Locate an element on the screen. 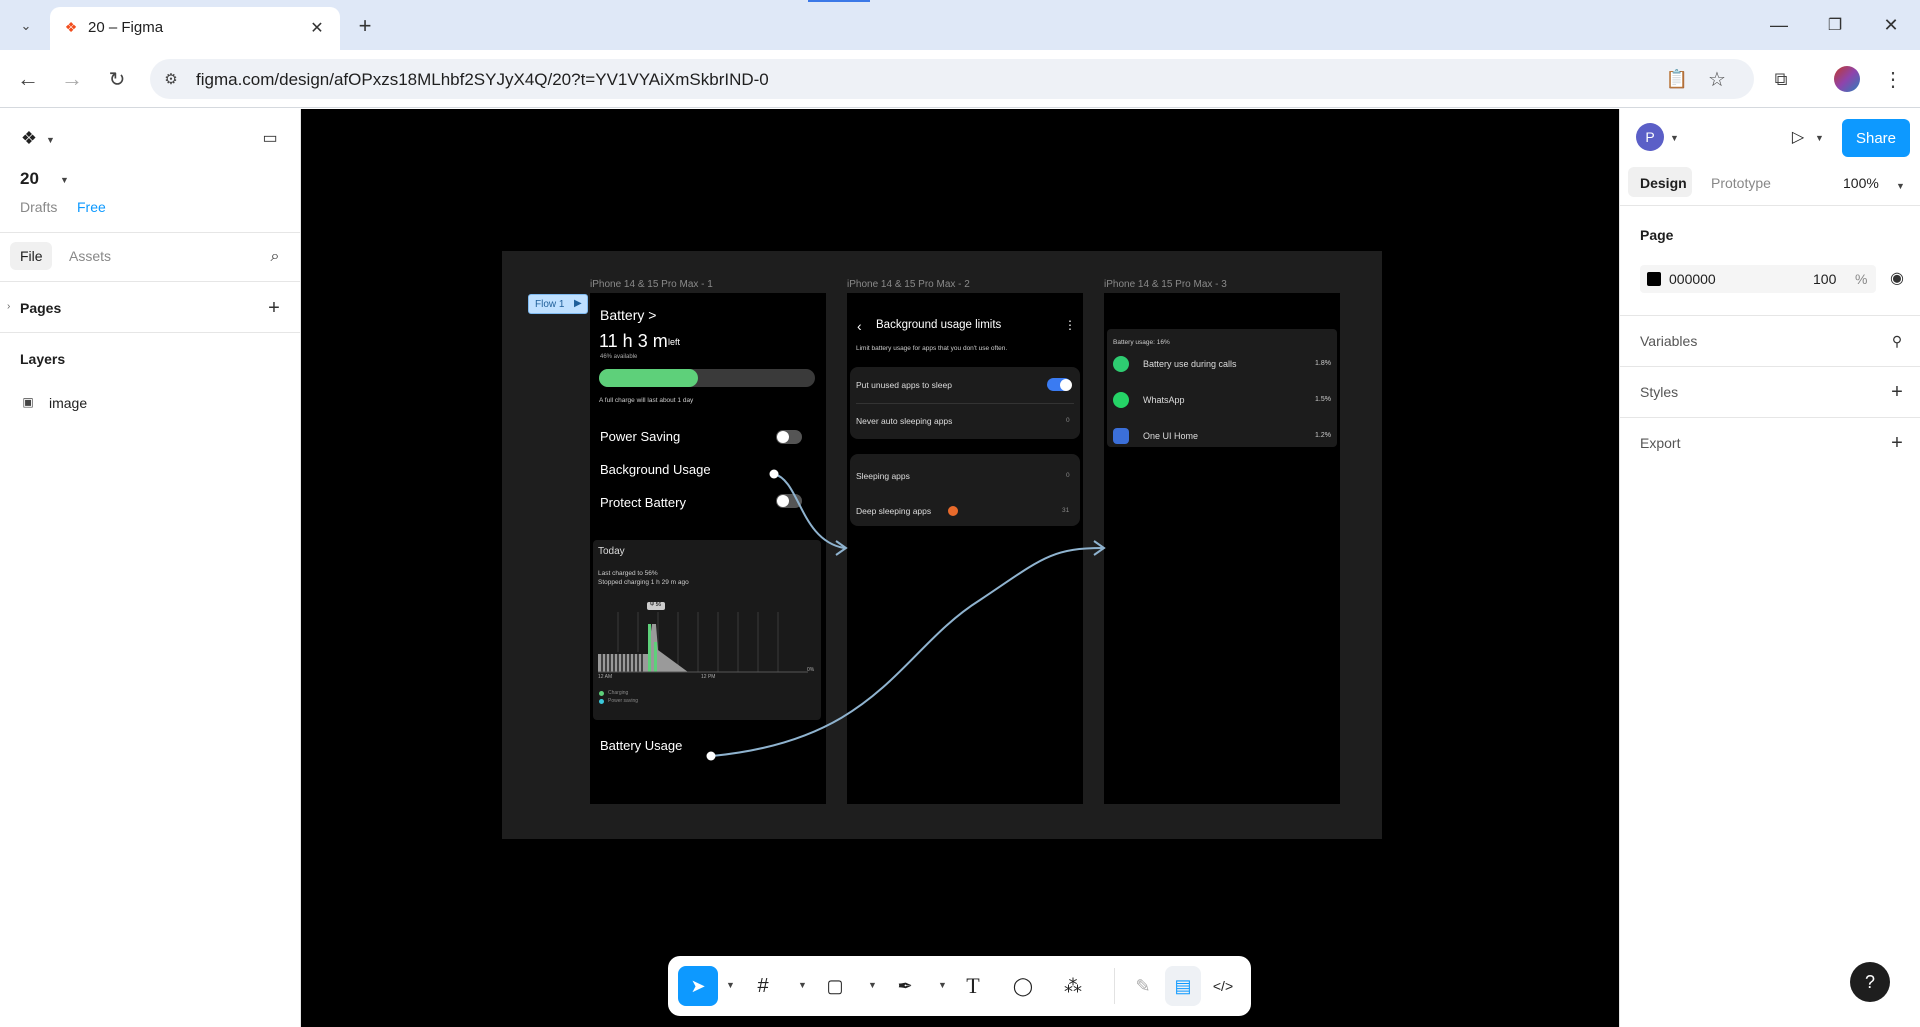  app-name: WhatsApp is located at coordinates (1164, 400).